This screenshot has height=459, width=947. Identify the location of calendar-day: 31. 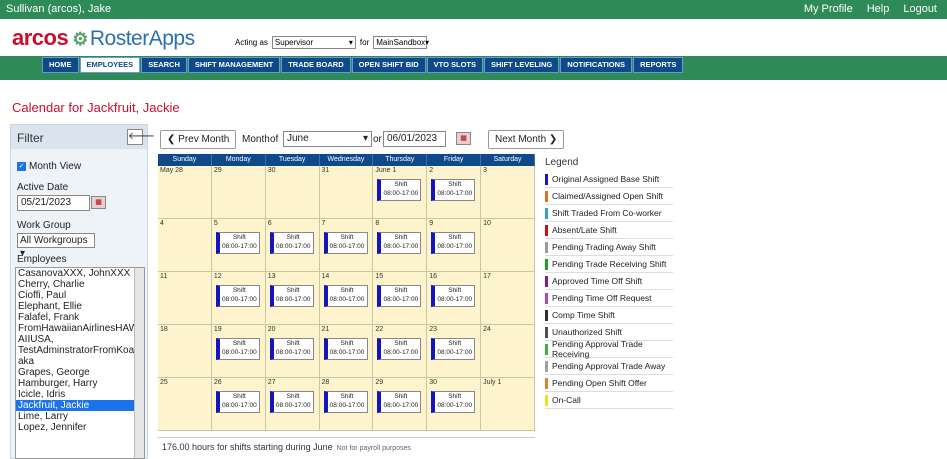
(346, 192).